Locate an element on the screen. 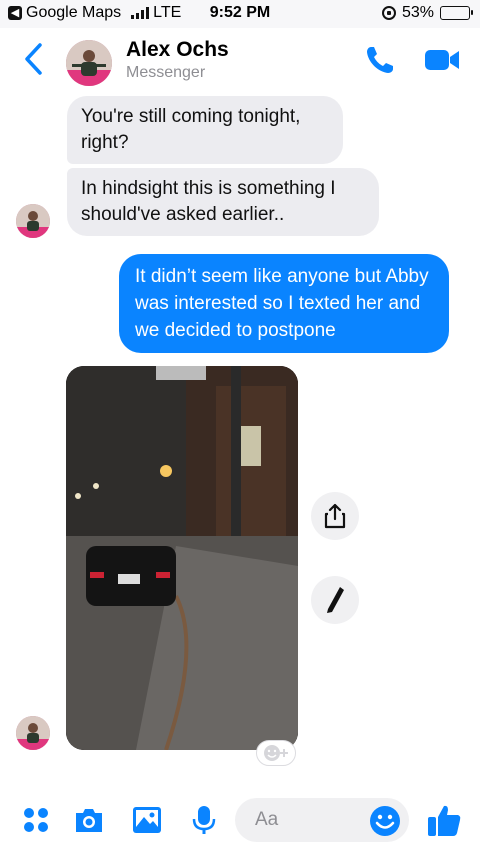  contact-name: Alex Ochs is located at coordinates (177, 50).